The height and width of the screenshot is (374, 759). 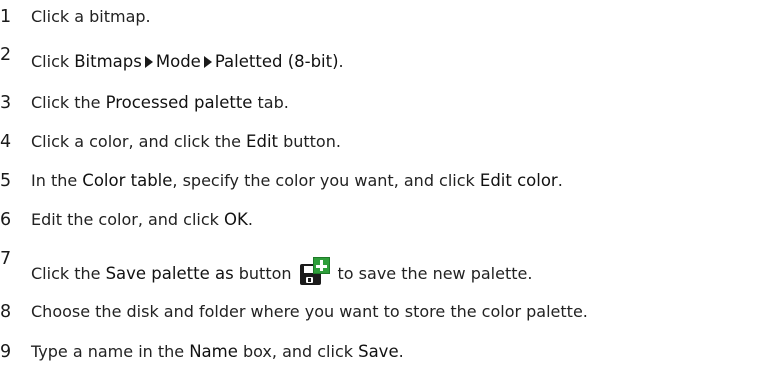 I want to click on save-palette-as-icon, so click(x=315, y=272).